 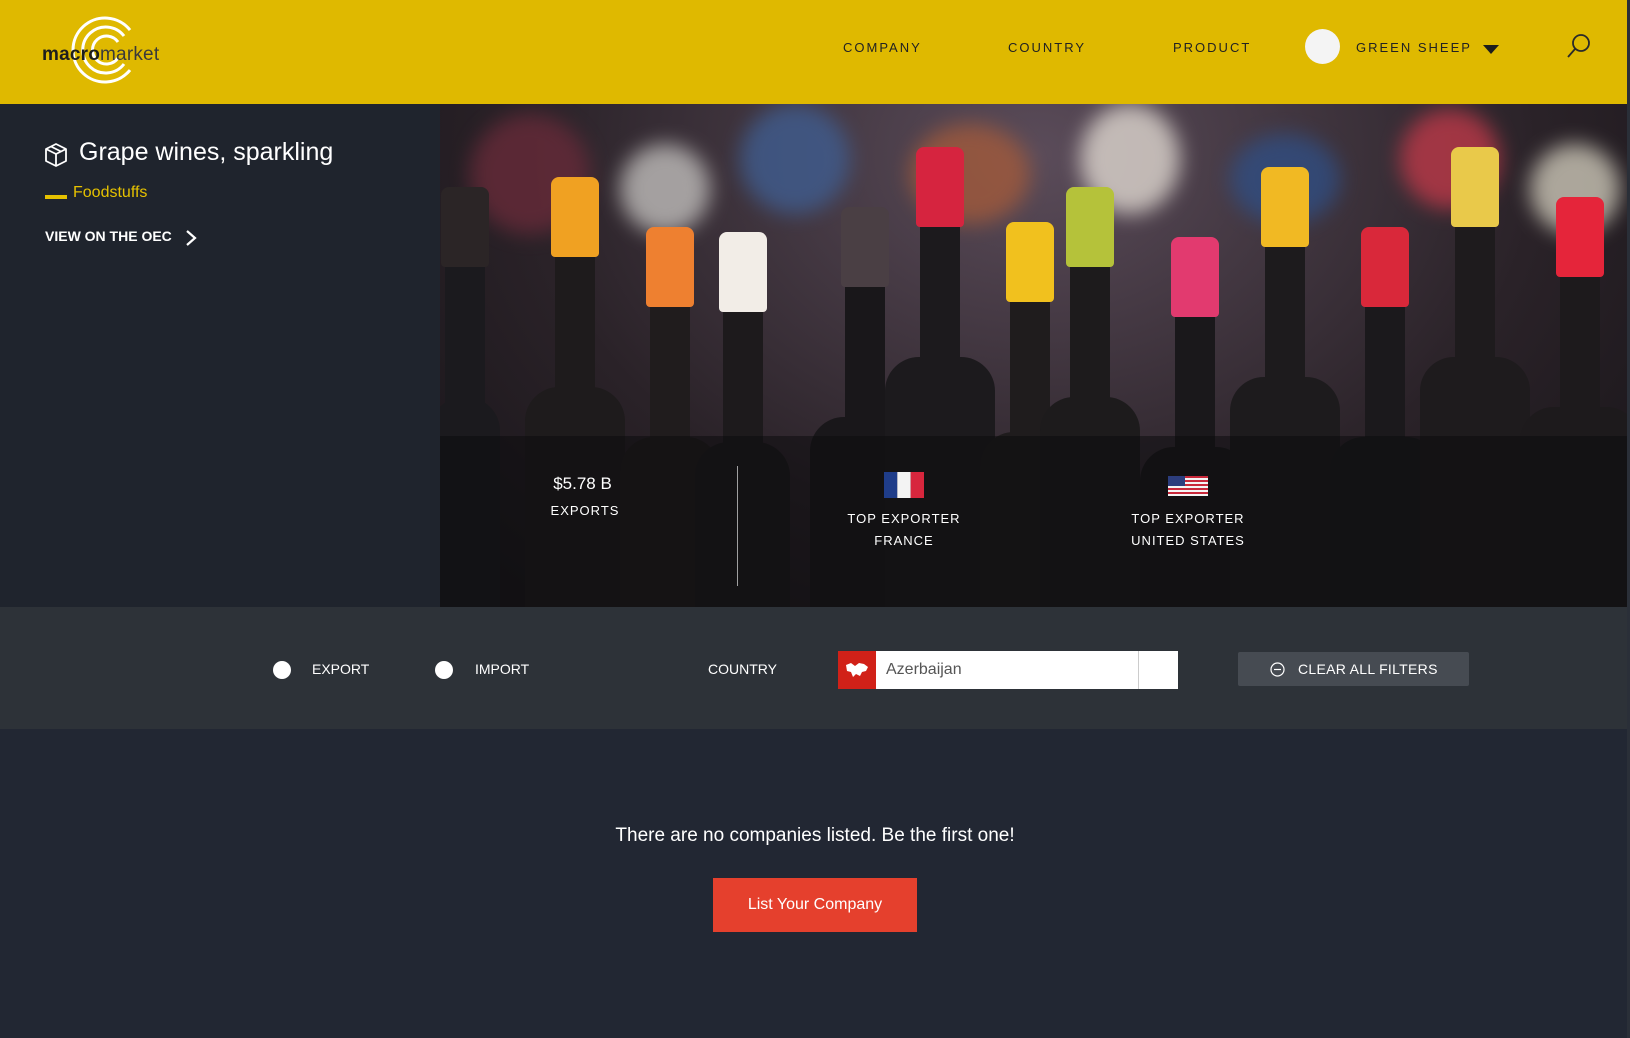 What do you see at coordinates (1579, 46) in the screenshot?
I see `search-icon` at bounding box center [1579, 46].